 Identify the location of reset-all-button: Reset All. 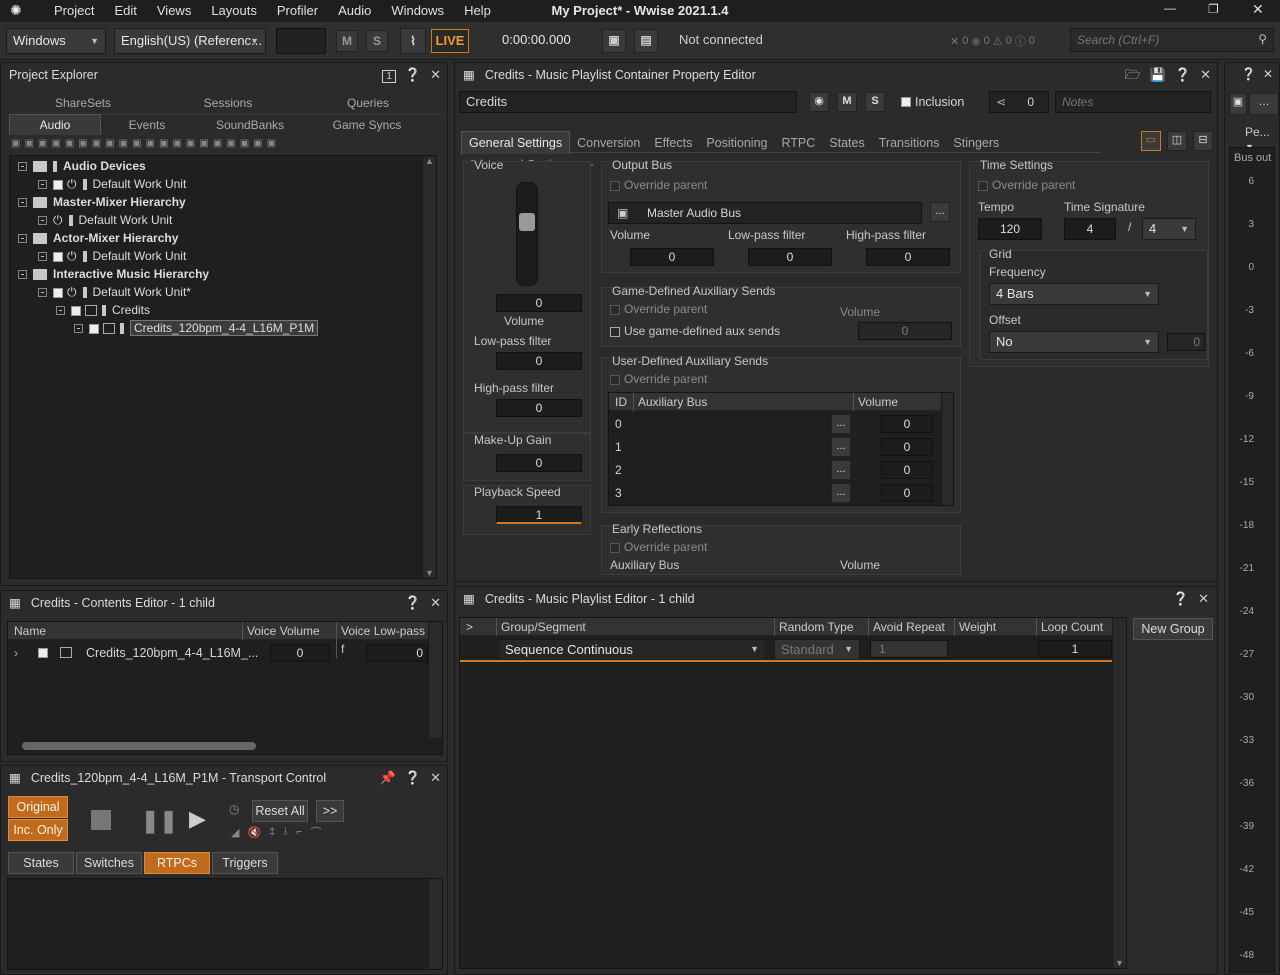
(280, 811).